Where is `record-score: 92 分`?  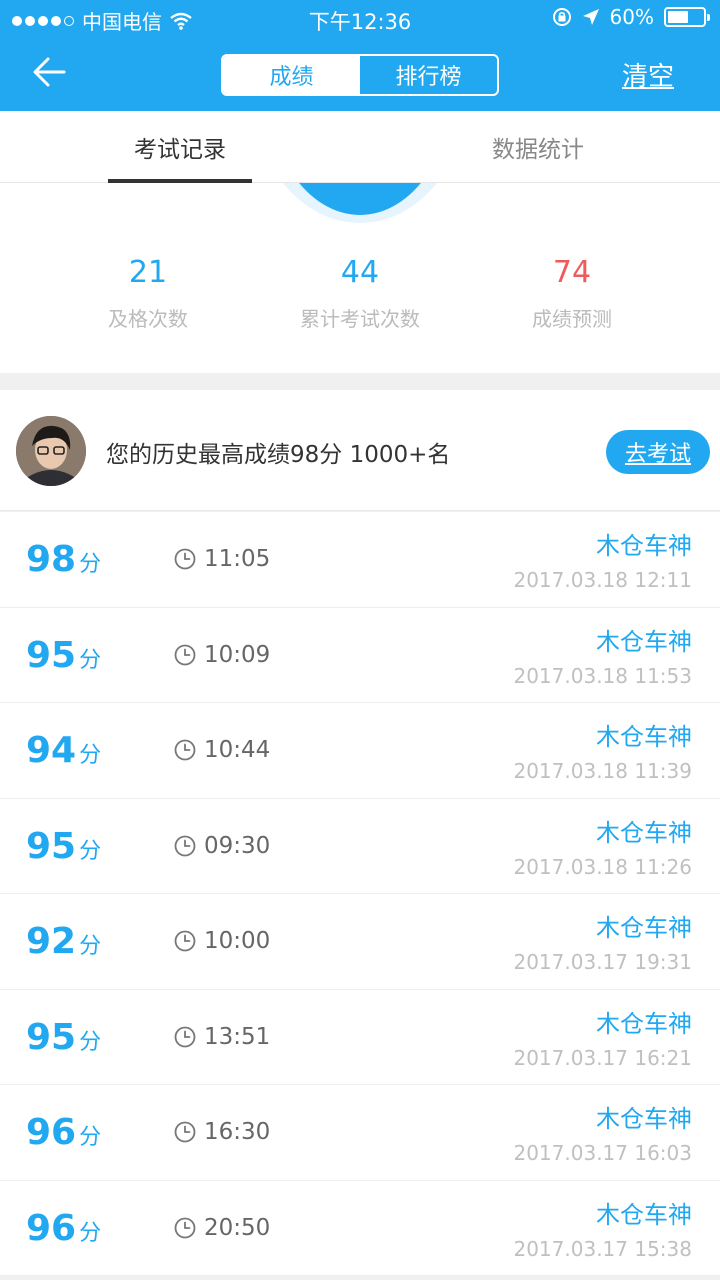
record-score: 92 分 is located at coordinates (63, 941).